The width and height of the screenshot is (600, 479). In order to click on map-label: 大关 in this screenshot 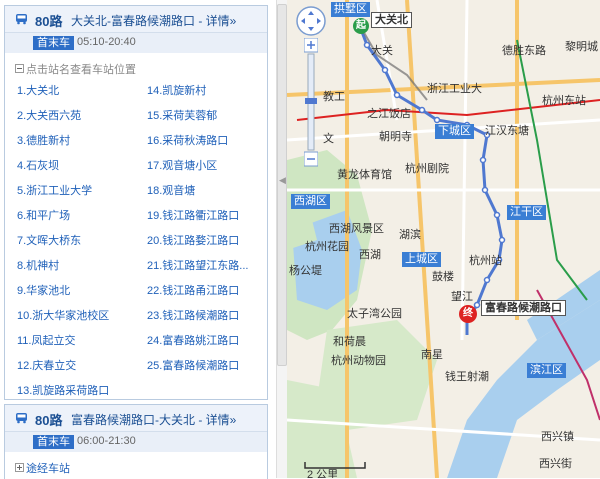, I will do `click(382, 51)`.